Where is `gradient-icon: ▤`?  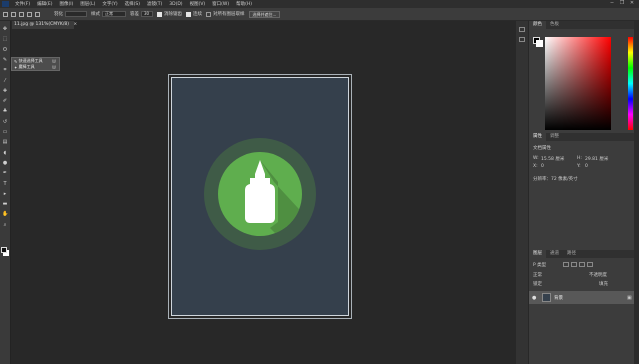
gradient-icon: ▤ is located at coordinates (5, 142).